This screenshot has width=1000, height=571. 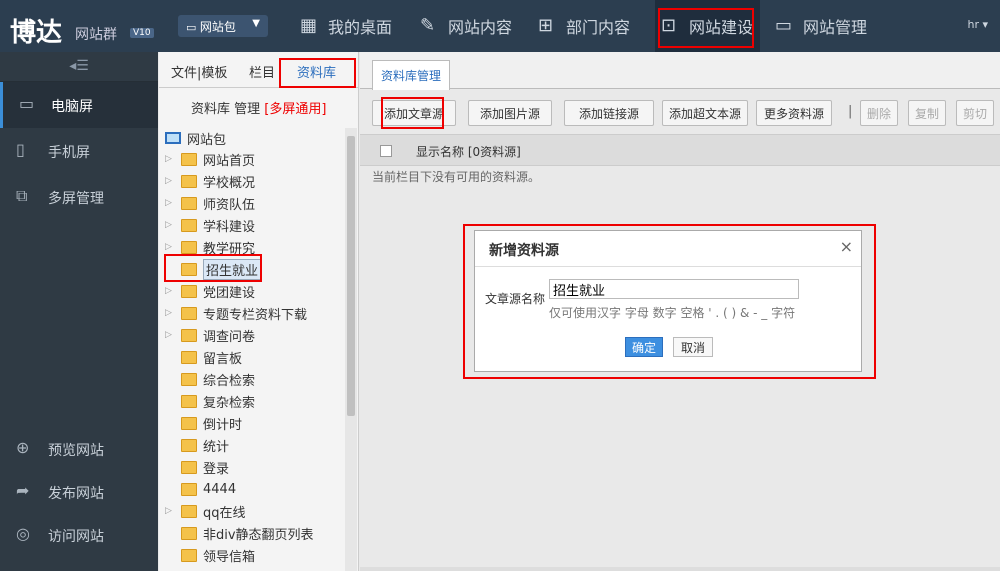 I want to click on tree-node: ▷ qq在线, so click(x=252, y=511).